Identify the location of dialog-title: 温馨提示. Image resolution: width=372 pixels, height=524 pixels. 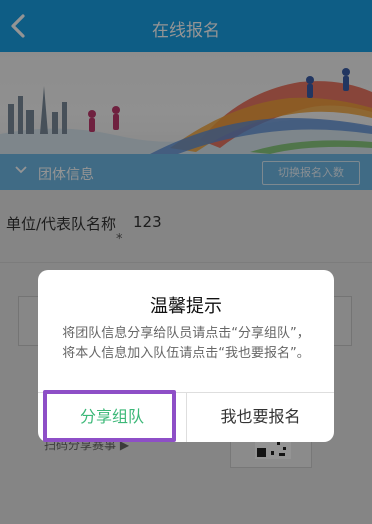
(186, 306).